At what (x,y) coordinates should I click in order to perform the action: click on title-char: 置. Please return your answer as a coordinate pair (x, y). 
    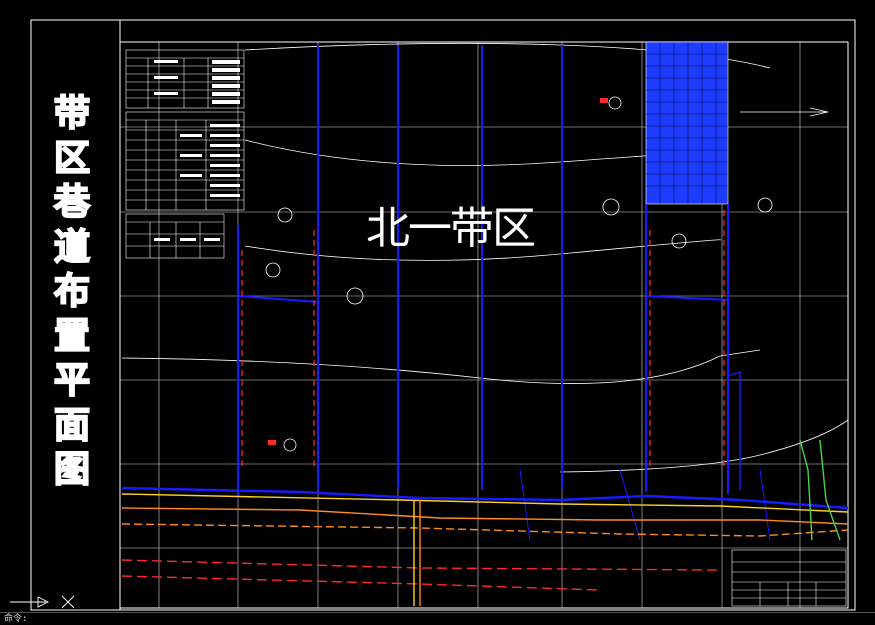
    Looking at the image, I should click on (72, 336).